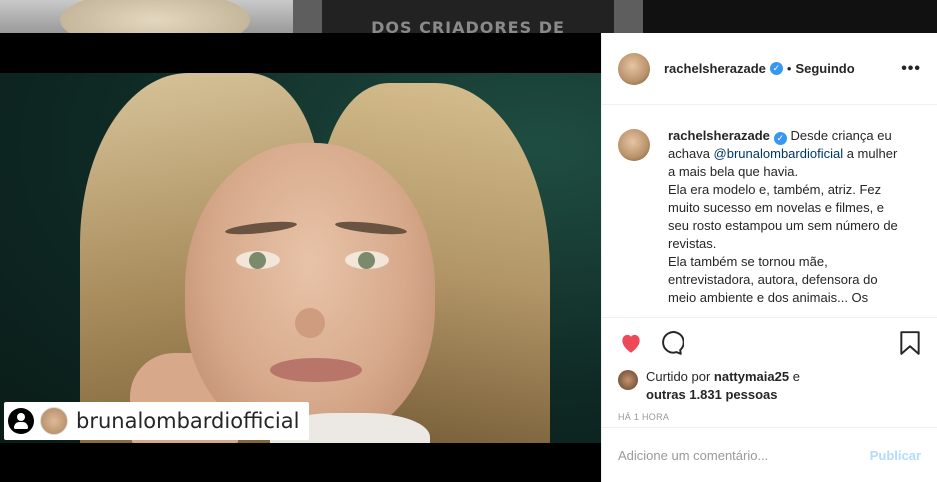  I want to click on verified-icon: ✓, so click(776, 68).